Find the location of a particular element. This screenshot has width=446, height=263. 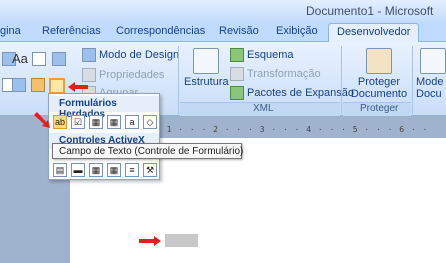

activex-scrollbar-icon: ▬ is located at coordinates (78, 170).